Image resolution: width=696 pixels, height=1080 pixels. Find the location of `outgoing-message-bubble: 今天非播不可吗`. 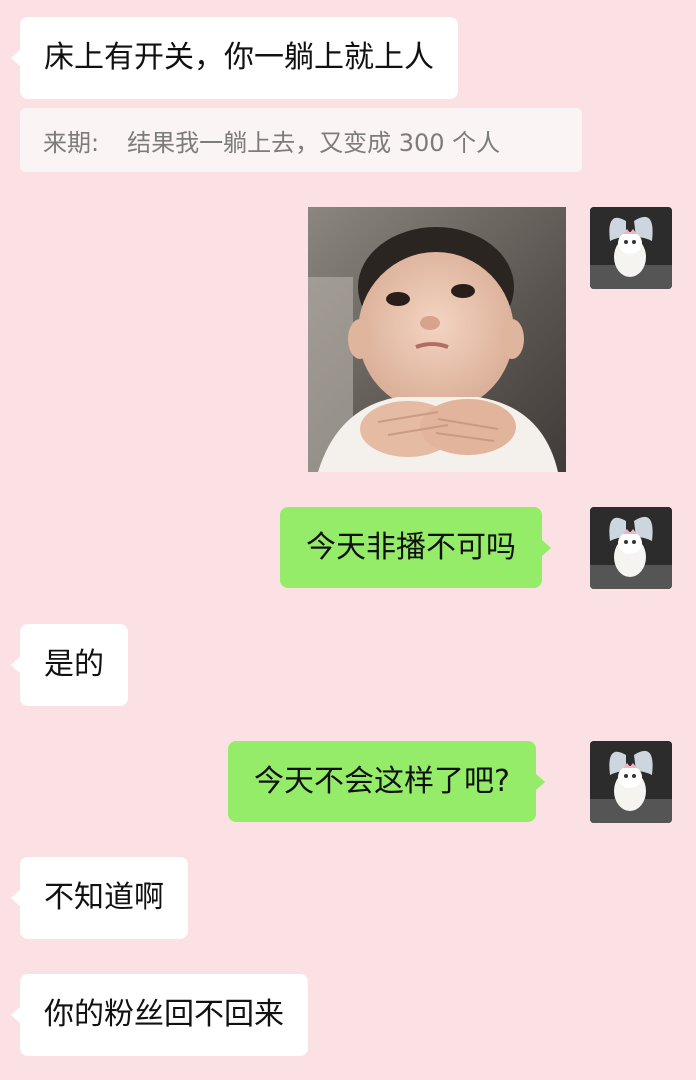

outgoing-message-bubble: 今天非播不可吗 is located at coordinates (415, 547).